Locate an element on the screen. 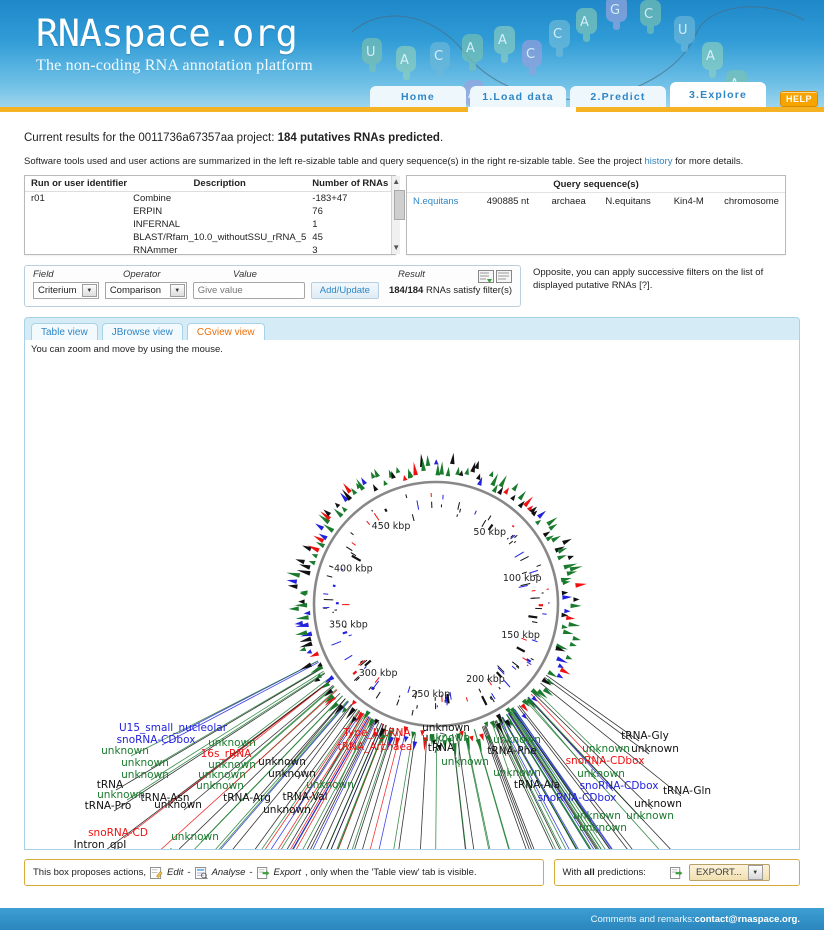 The image size is (824, 930). export-label: Export is located at coordinates (287, 872).